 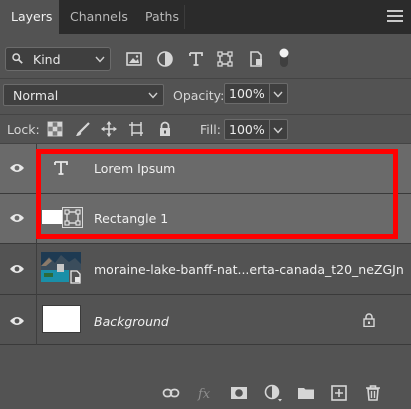 What do you see at coordinates (134, 59) in the screenshot?
I see `image-filter-icon` at bounding box center [134, 59].